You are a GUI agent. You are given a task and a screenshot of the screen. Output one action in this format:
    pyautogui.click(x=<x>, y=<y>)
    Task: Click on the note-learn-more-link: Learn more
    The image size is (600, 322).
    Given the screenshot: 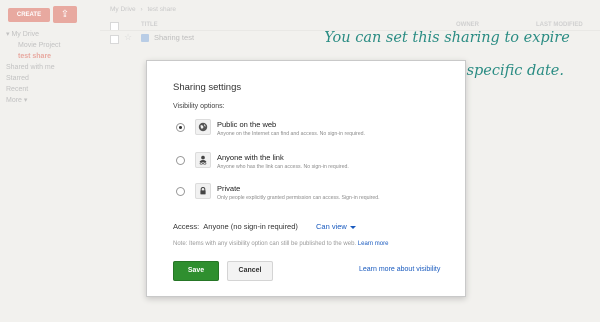 What is the action you would take?
    pyautogui.click(x=373, y=244)
    